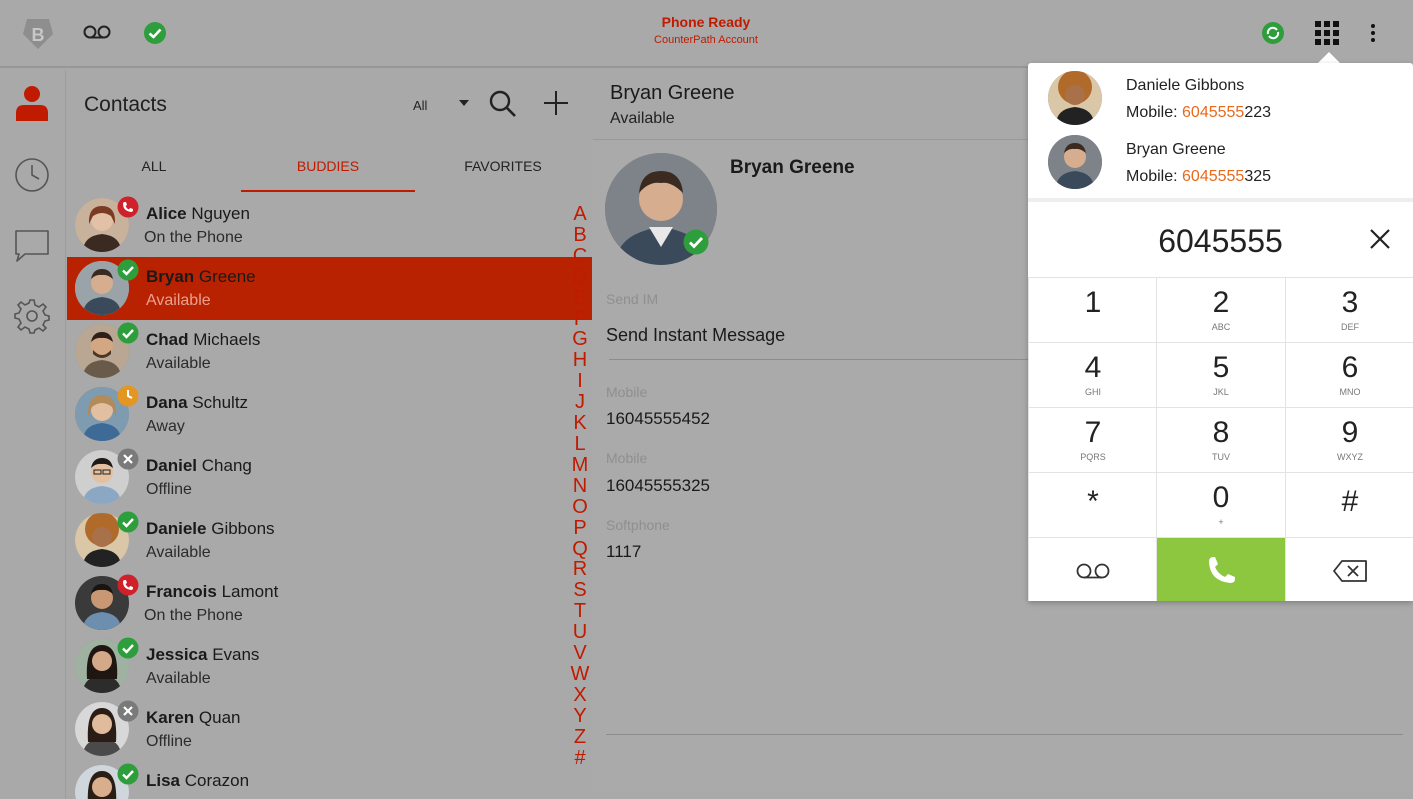 The height and width of the screenshot is (799, 1413). What do you see at coordinates (1350, 367) in the screenshot?
I see `key-digit: 6` at bounding box center [1350, 367].